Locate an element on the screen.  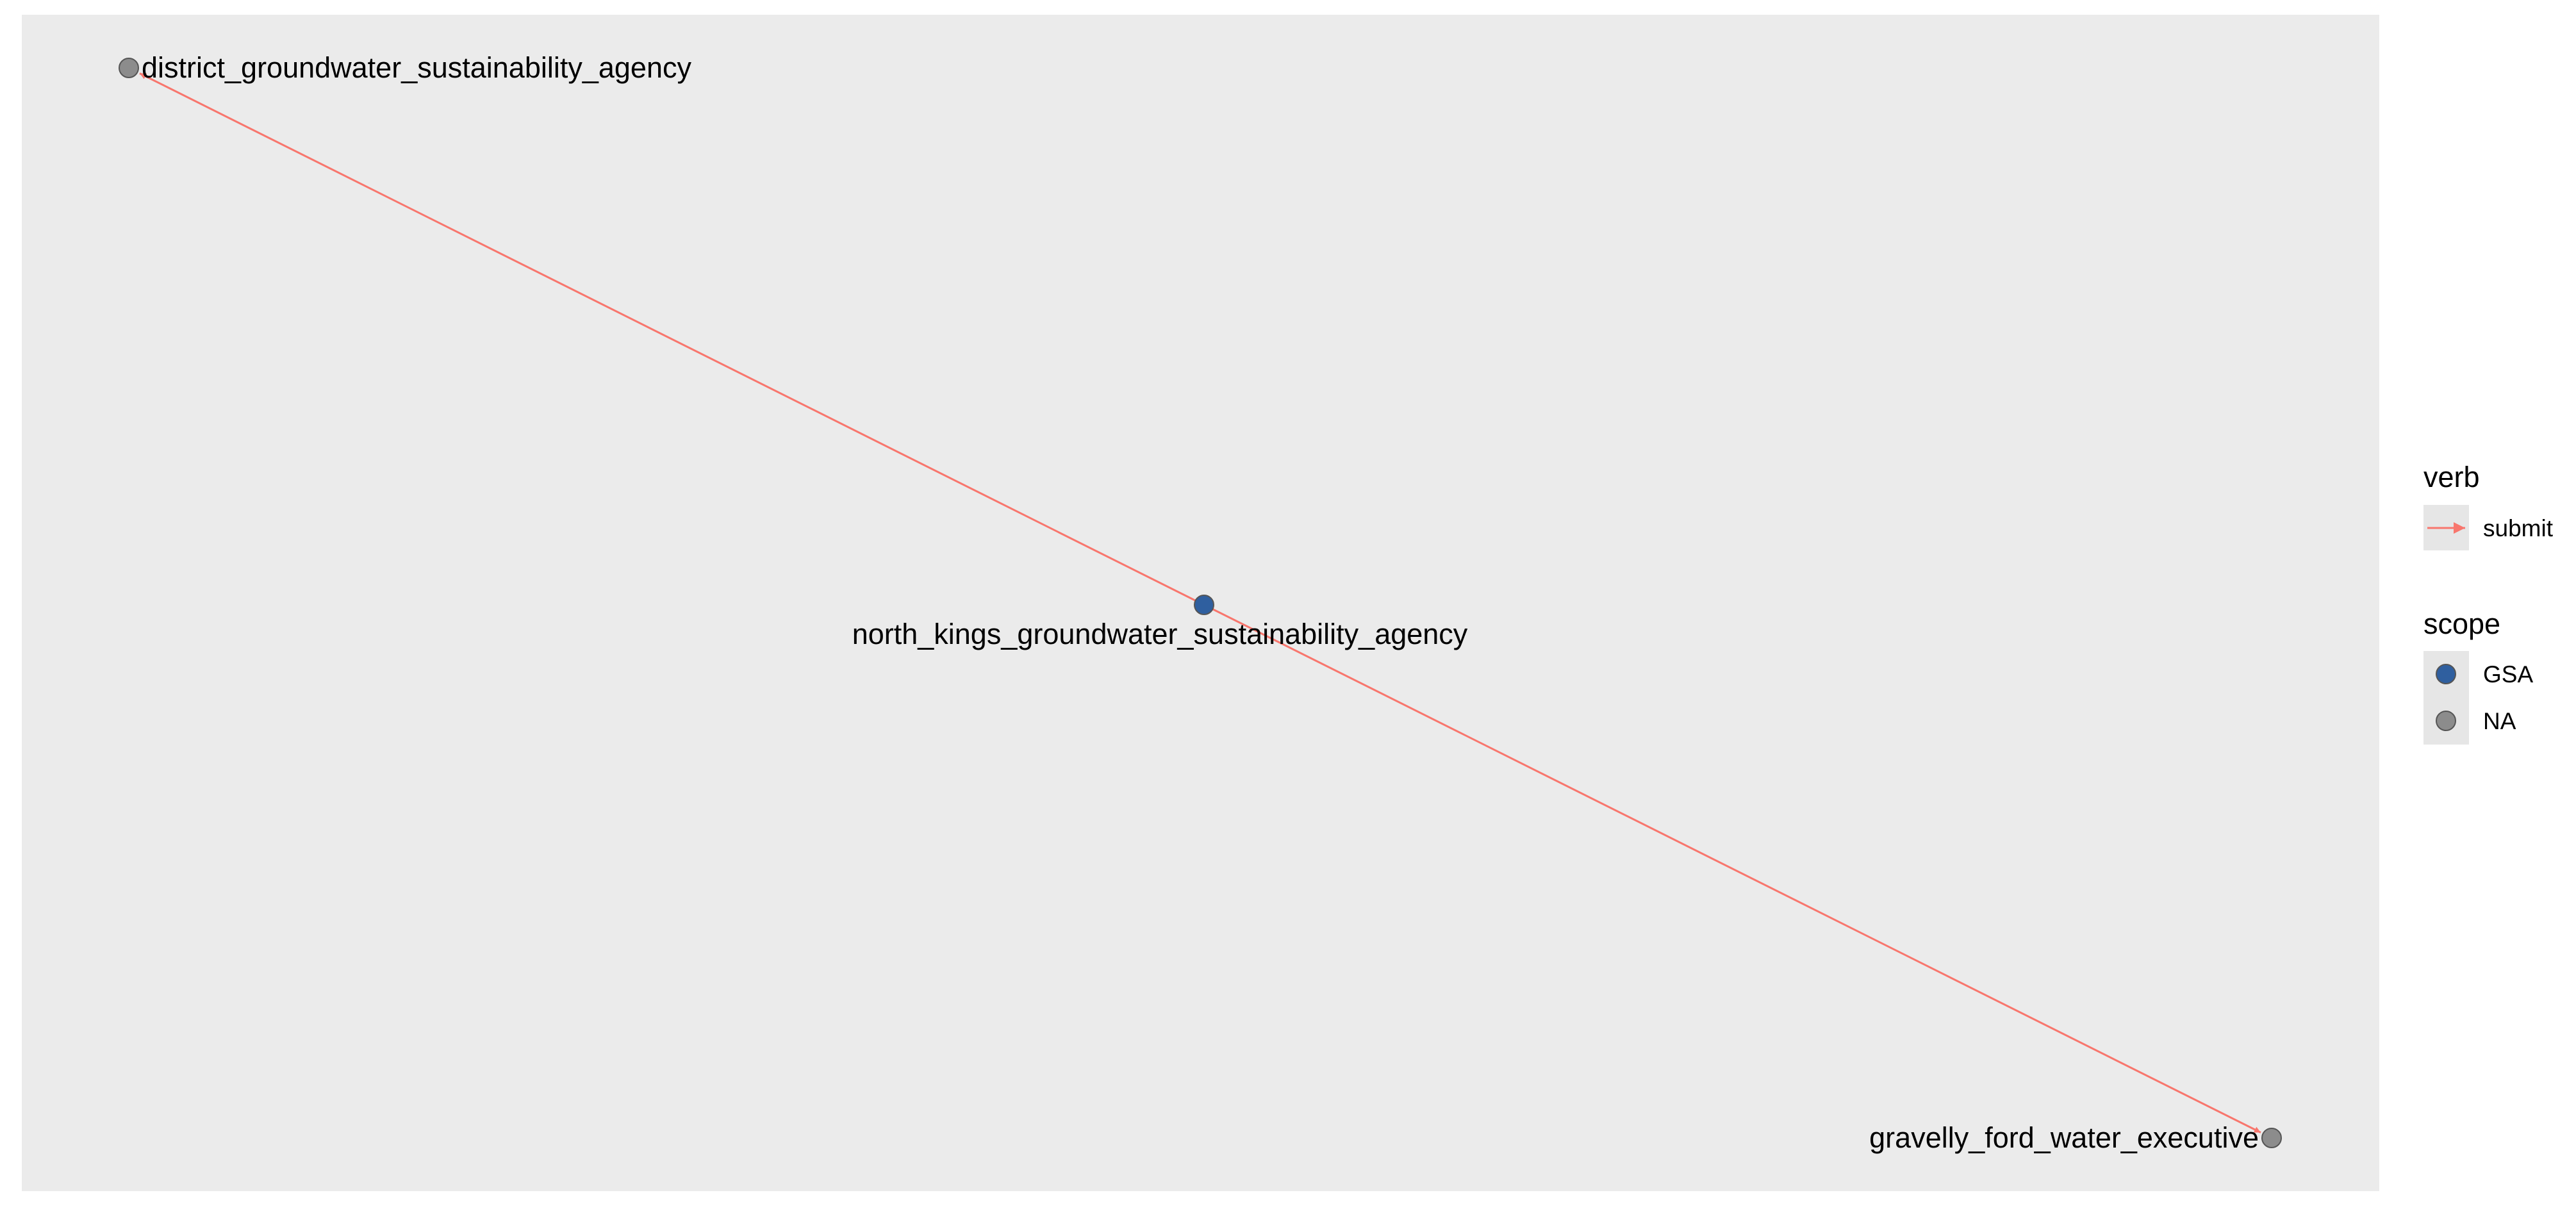
legend-verb: verb submit is located at coordinates (2488, 505).